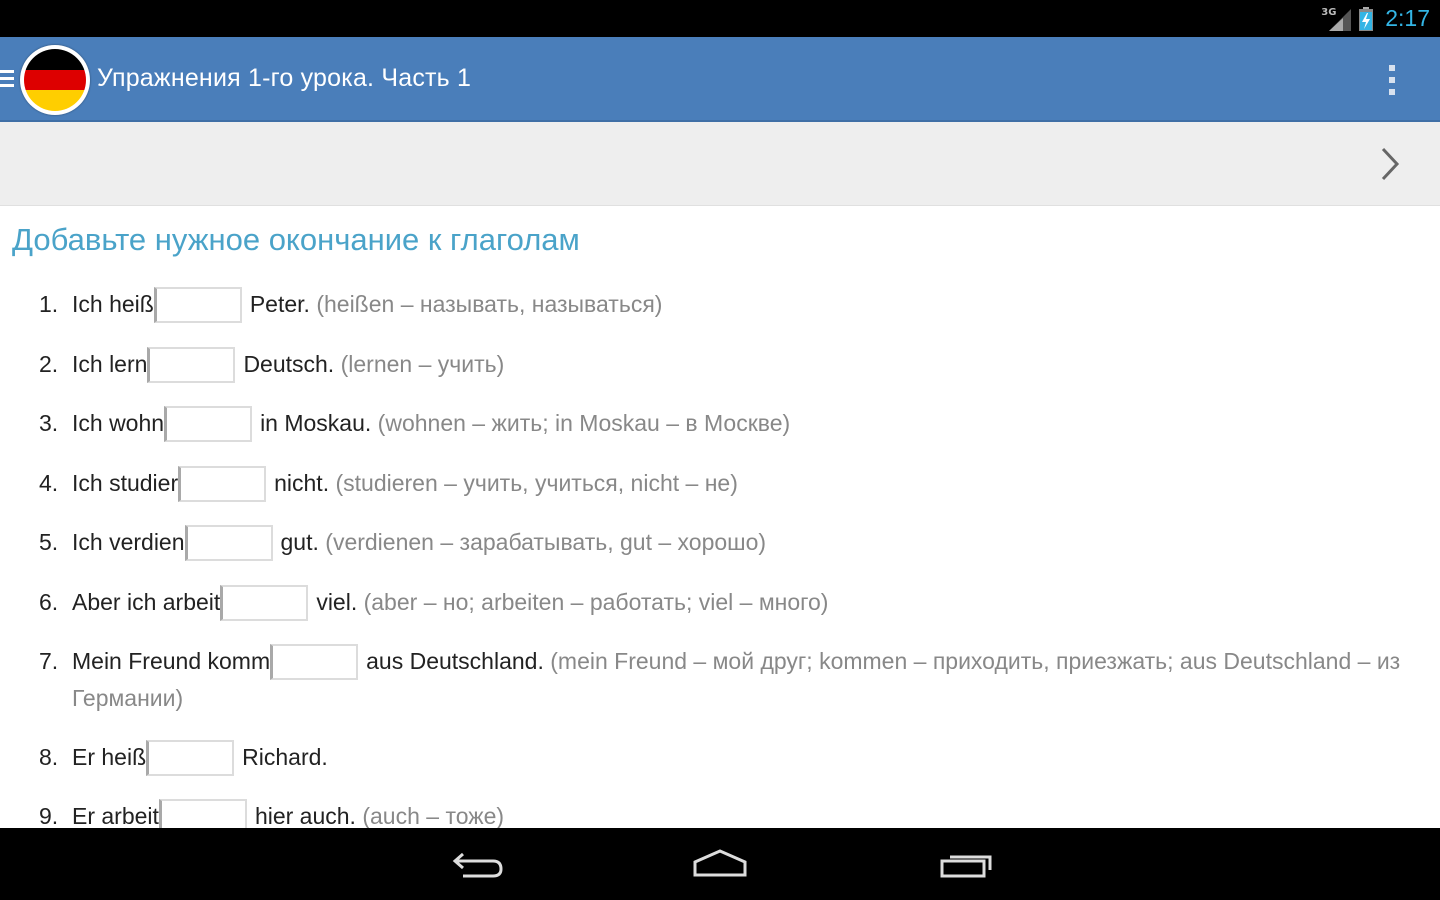 Image resolution: width=1440 pixels, height=900 pixels. I want to click on item-number: 5., so click(49, 542).